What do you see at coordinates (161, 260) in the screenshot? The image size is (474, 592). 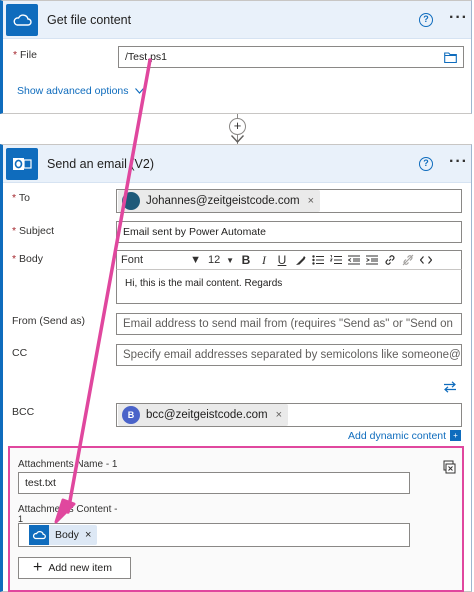 I see `font-family-dropdown: Font ▼` at bounding box center [161, 260].